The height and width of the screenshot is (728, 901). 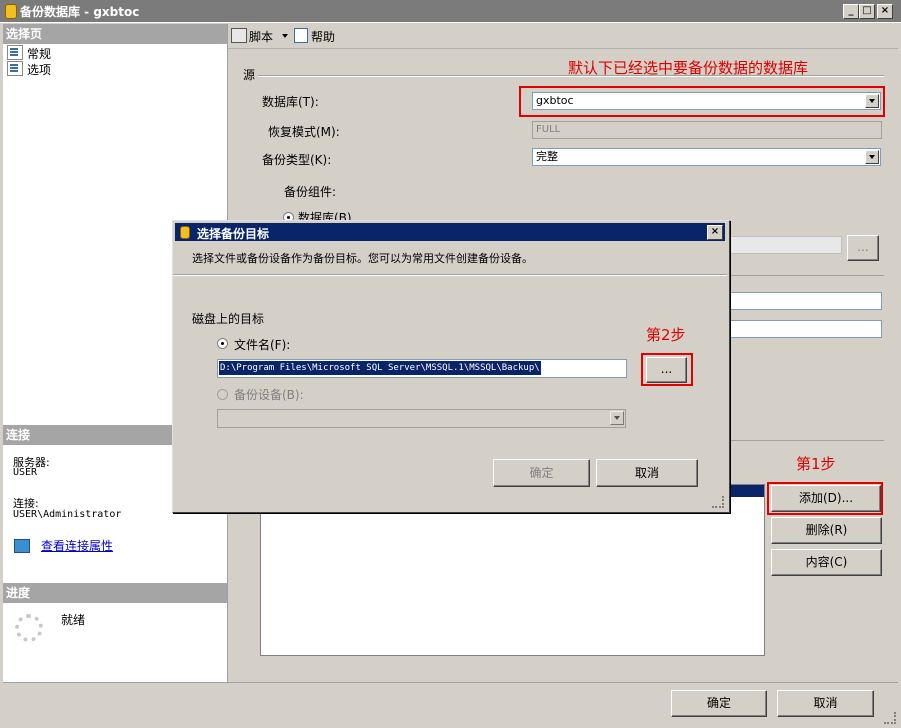 What do you see at coordinates (310, 192) in the screenshot?
I see `backup-component-label: 备份组件:` at bounding box center [310, 192].